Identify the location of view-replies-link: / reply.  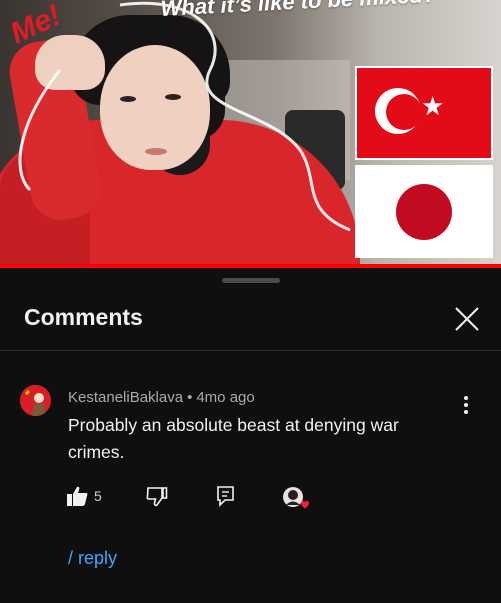
(92, 558).